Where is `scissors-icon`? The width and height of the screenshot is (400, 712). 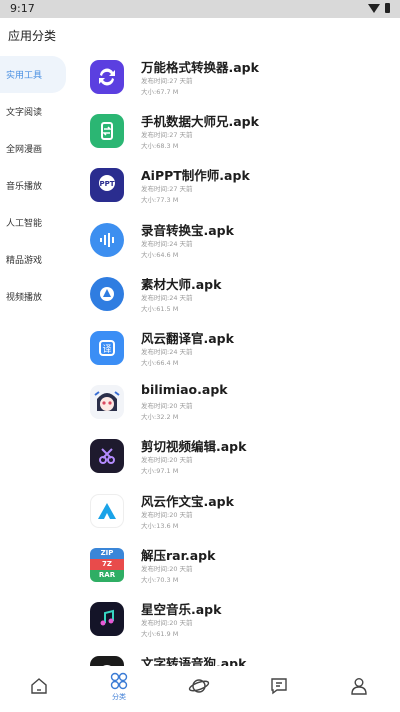
scissors-icon is located at coordinates (107, 456).